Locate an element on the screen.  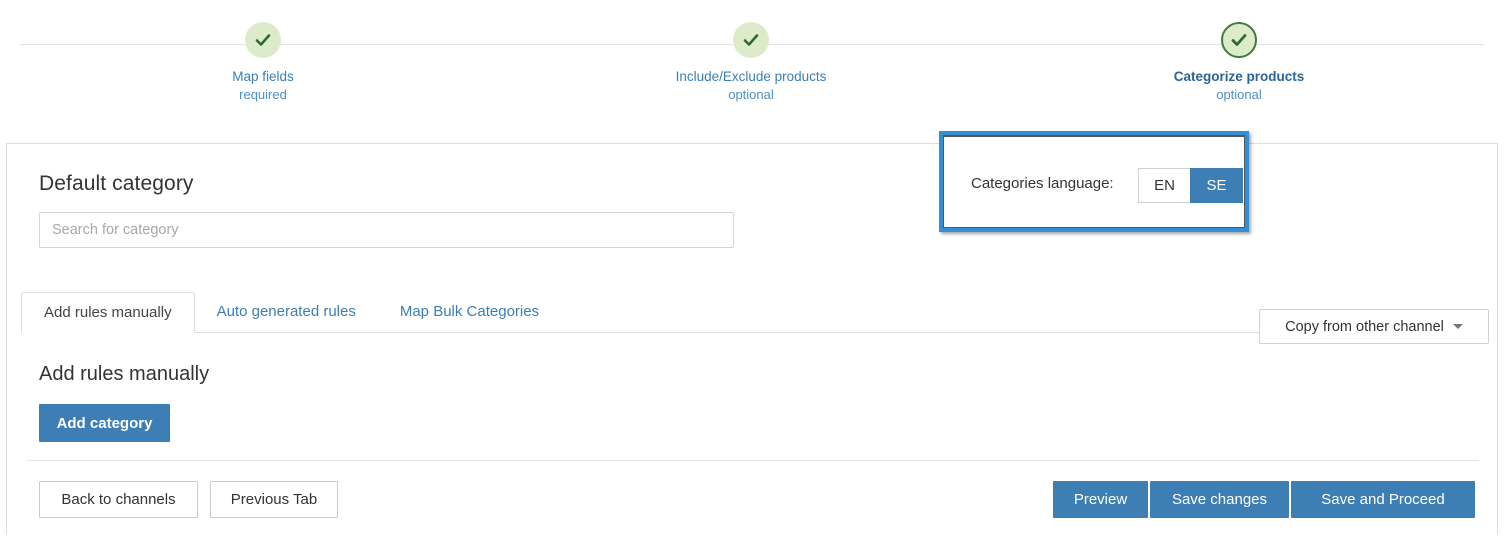
tab-map-bulk-categories: Map Bulk Categories is located at coordinates (469, 311).